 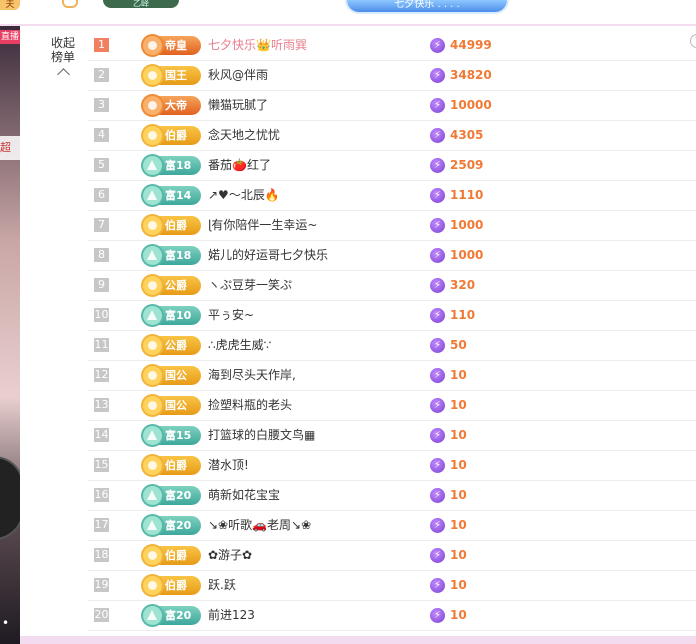 I want to click on contribution-amount: 1110, so click(x=467, y=195).